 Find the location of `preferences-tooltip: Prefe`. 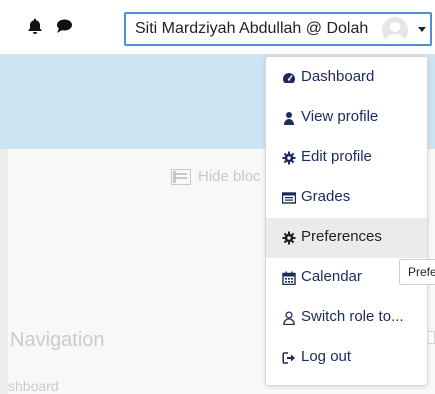

preferences-tooltip: Prefe is located at coordinates (417, 272).